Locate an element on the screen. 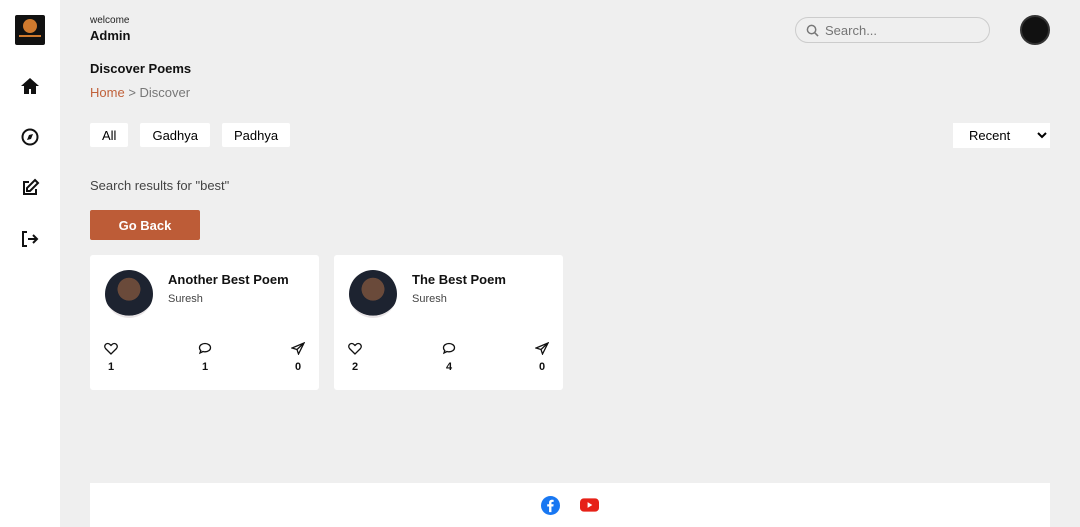 The image size is (1080, 527). comment-count: 4 is located at coordinates (449, 367).